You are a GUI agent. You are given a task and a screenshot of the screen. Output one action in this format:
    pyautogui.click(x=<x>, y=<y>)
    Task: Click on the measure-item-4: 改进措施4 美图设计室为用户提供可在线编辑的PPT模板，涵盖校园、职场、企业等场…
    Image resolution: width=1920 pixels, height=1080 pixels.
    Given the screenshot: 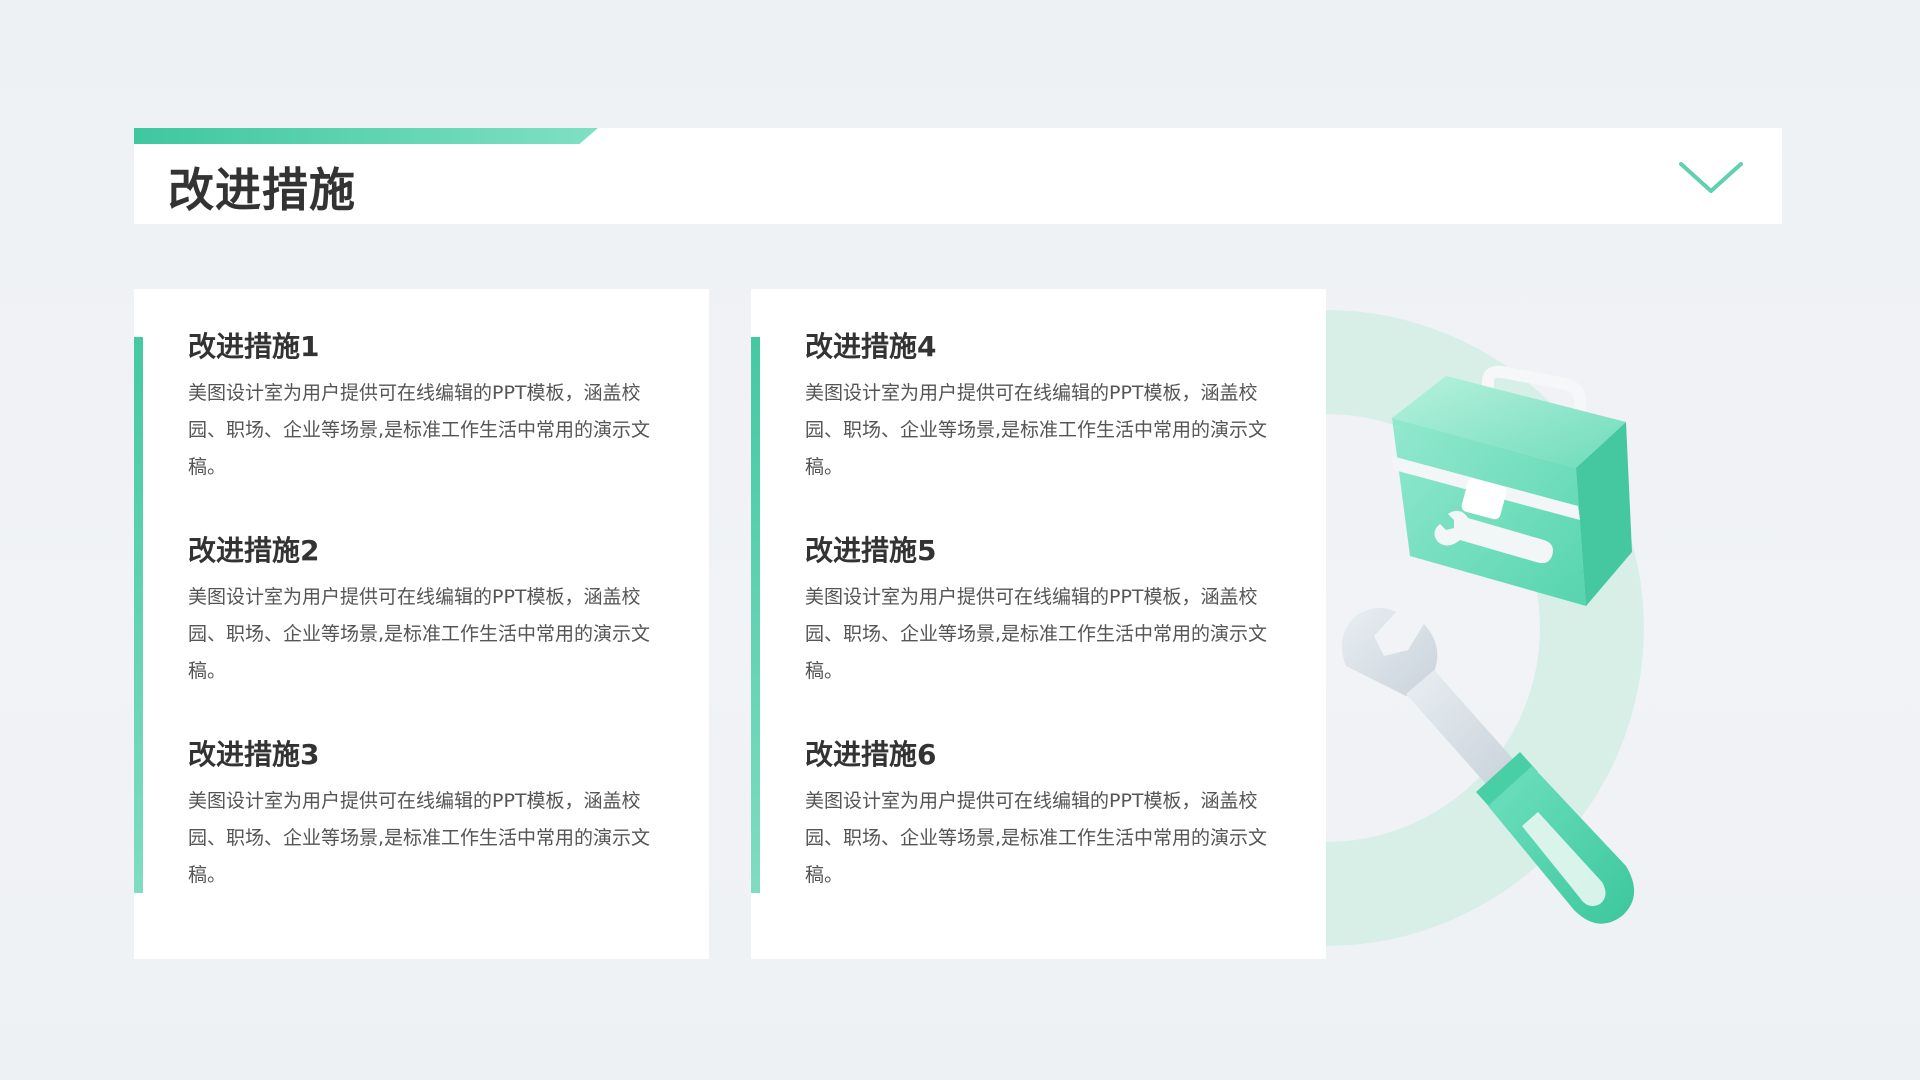 What is the action you would take?
    pyautogui.click(x=1045, y=407)
    